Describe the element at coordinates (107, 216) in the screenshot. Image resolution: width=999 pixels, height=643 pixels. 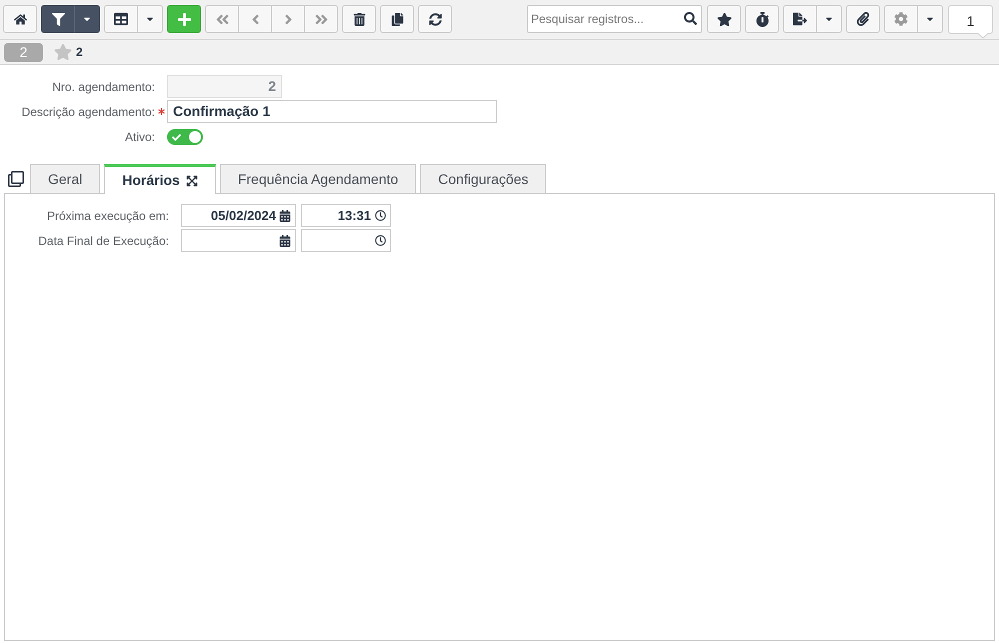
I see `field-label: Próxima execução em:` at that location.